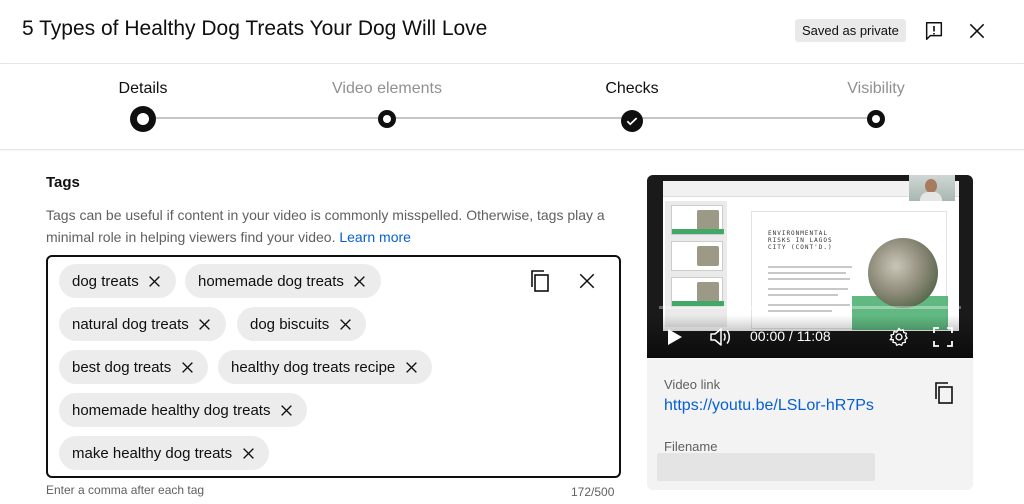 The image size is (1024, 504). Describe the element at coordinates (290, 324) in the screenshot. I see `tag-chip-label: dog biscuits` at that location.